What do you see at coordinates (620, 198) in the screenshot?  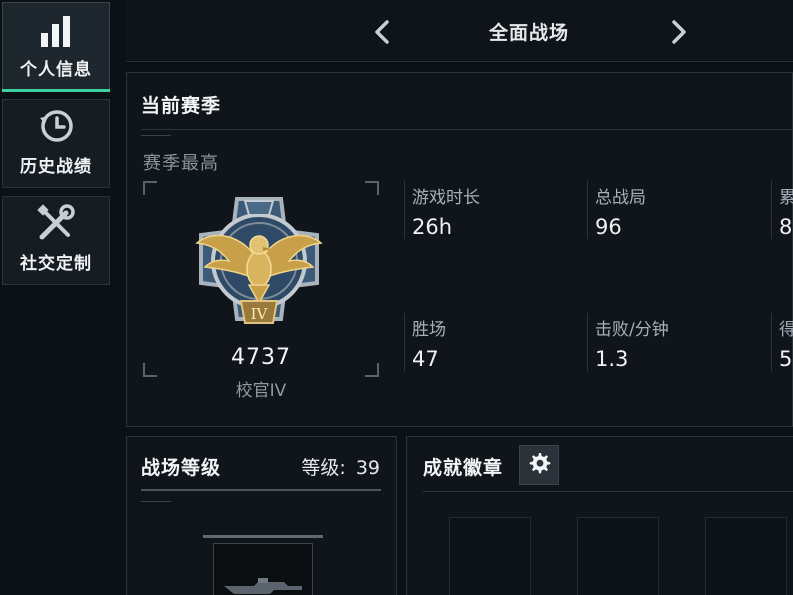 I see `stat-label: 总战局` at bounding box center [620, 198].